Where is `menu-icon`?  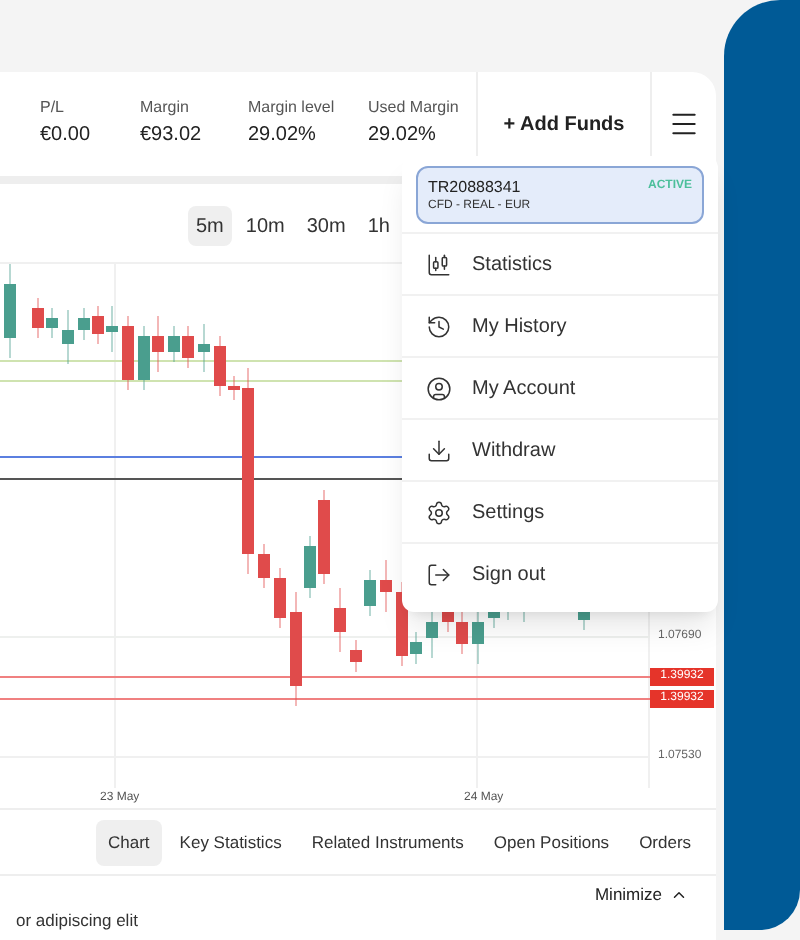 menu-icon is located at coordinates (684, 124).